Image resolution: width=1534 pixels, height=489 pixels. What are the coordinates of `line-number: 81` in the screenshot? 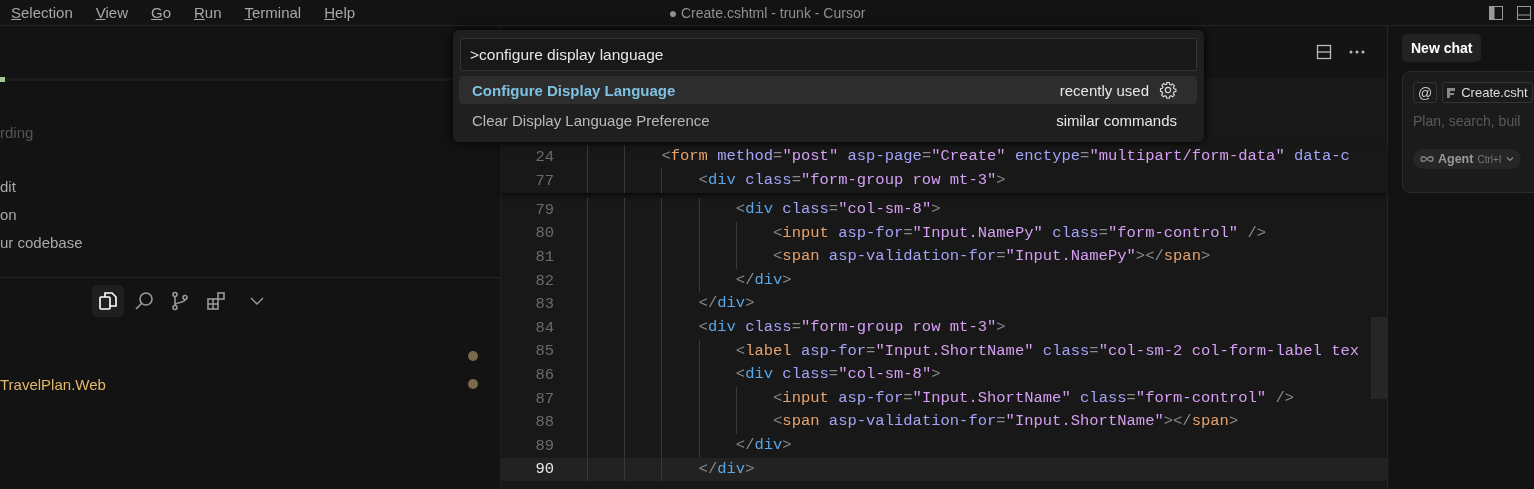 It's located at (544, 257).